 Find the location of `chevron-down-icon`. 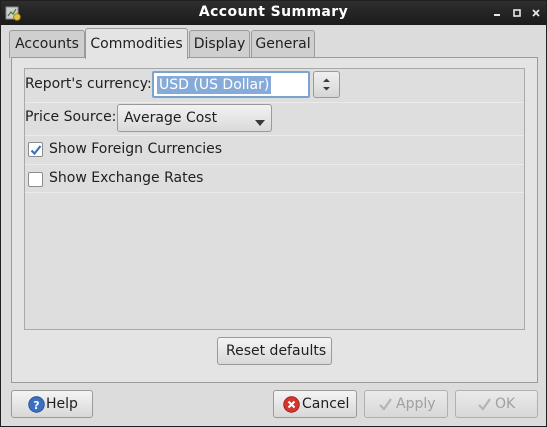

chevron-down-icon is located at coordinates (260, 123).